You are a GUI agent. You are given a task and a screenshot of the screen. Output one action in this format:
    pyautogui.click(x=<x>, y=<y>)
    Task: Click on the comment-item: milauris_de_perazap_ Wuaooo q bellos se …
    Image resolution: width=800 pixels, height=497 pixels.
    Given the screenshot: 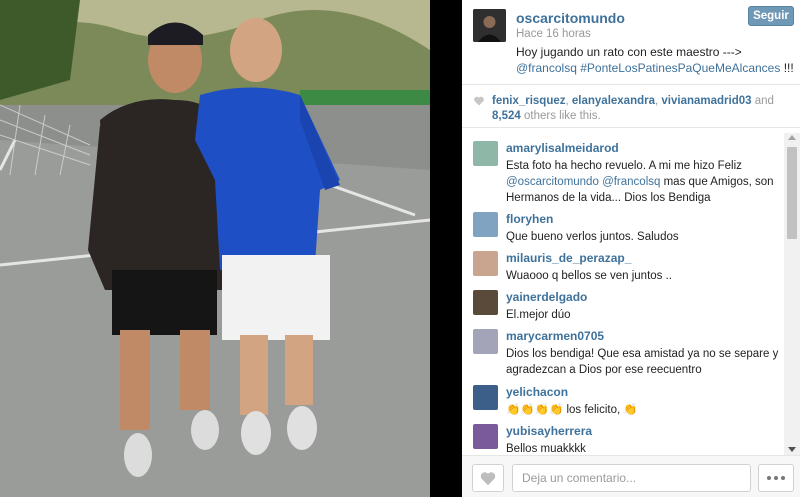 What is the action you would take?
    pyautogui.click(x=623, y=269)
    